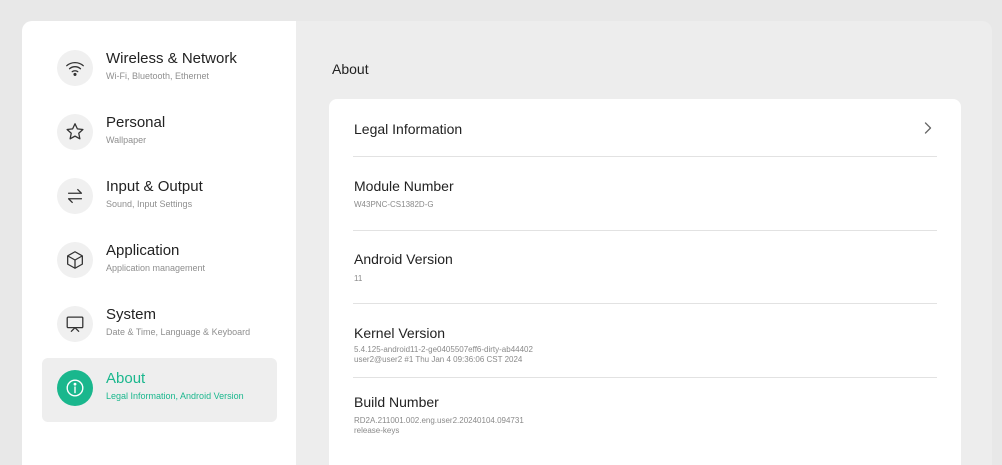 This screenshot has height=465, width=1002. What do you see at coordinates (159, 326) in the screenshot?
I see `sidebar-item-system: System Date & Time, Language & Keyboard` at bounding box center [159, 326].